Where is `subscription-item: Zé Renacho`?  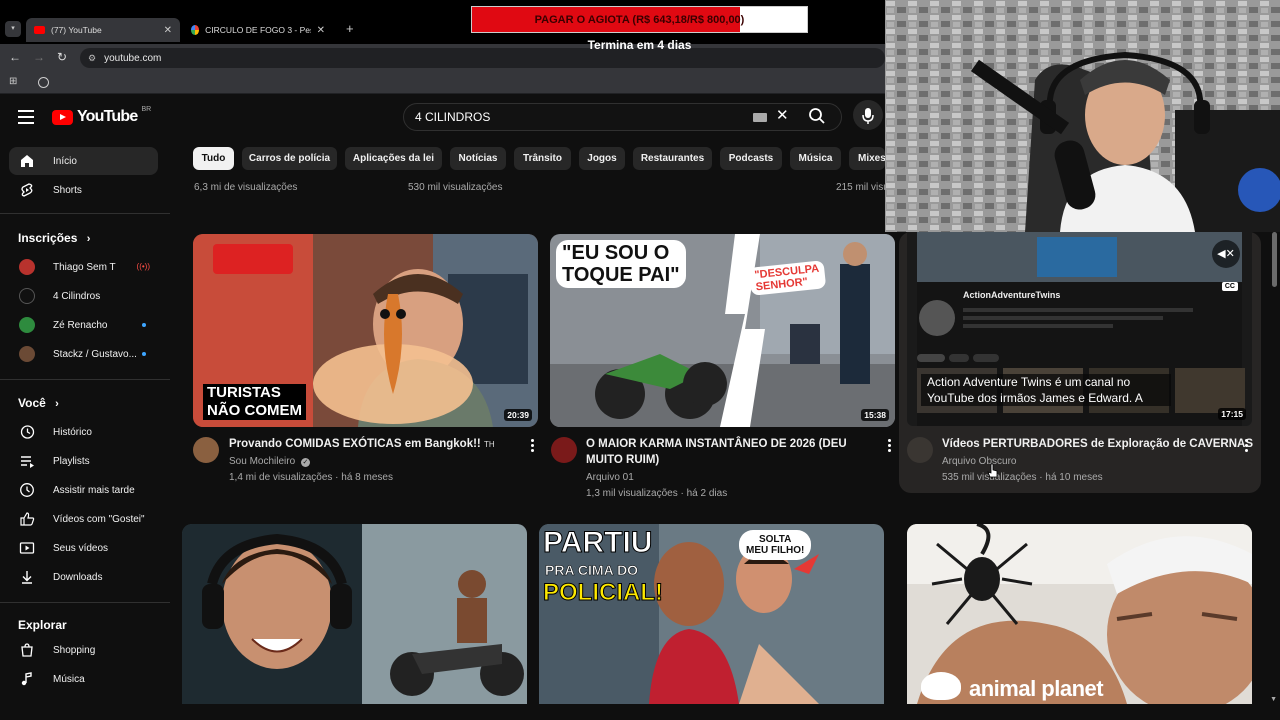
subscription-item: Zé Renacho is located at coordinates (83, 325).